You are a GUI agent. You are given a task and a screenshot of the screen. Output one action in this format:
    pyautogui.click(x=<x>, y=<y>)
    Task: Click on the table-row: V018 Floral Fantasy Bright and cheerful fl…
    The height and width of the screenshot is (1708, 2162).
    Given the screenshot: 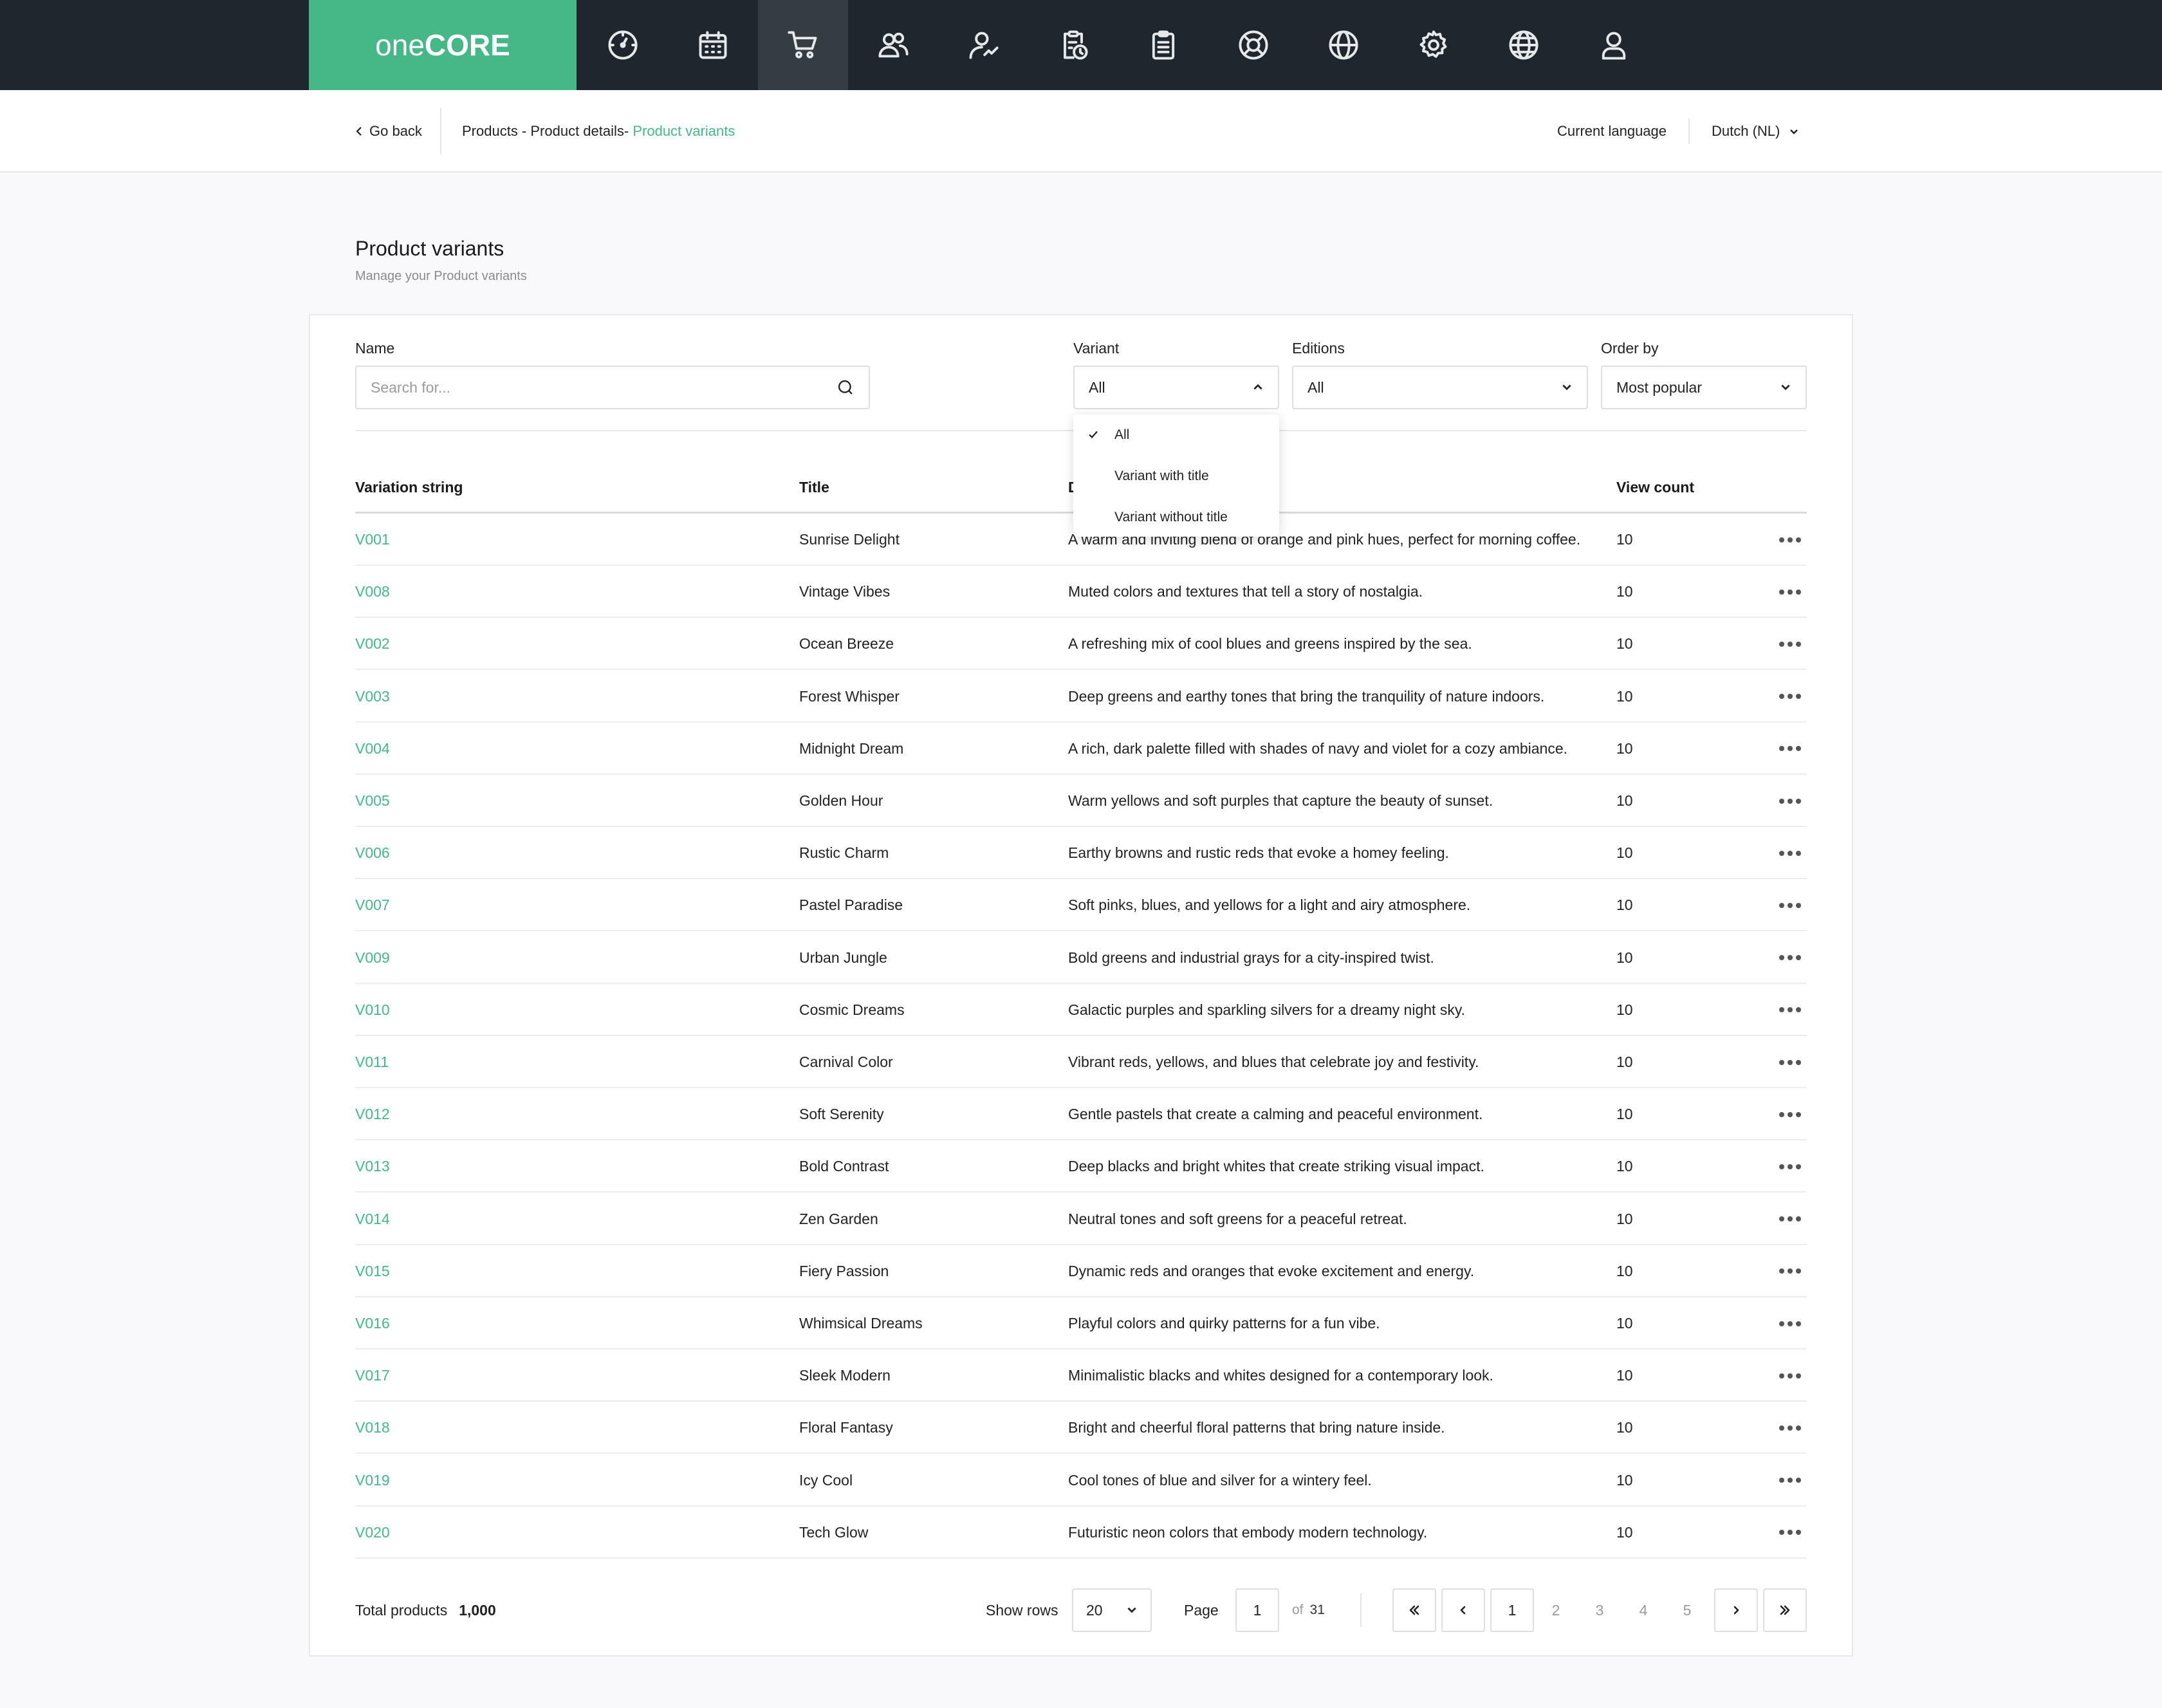 What is the action you would take?
    pyautogui.click(x=1081, y=1428)
    